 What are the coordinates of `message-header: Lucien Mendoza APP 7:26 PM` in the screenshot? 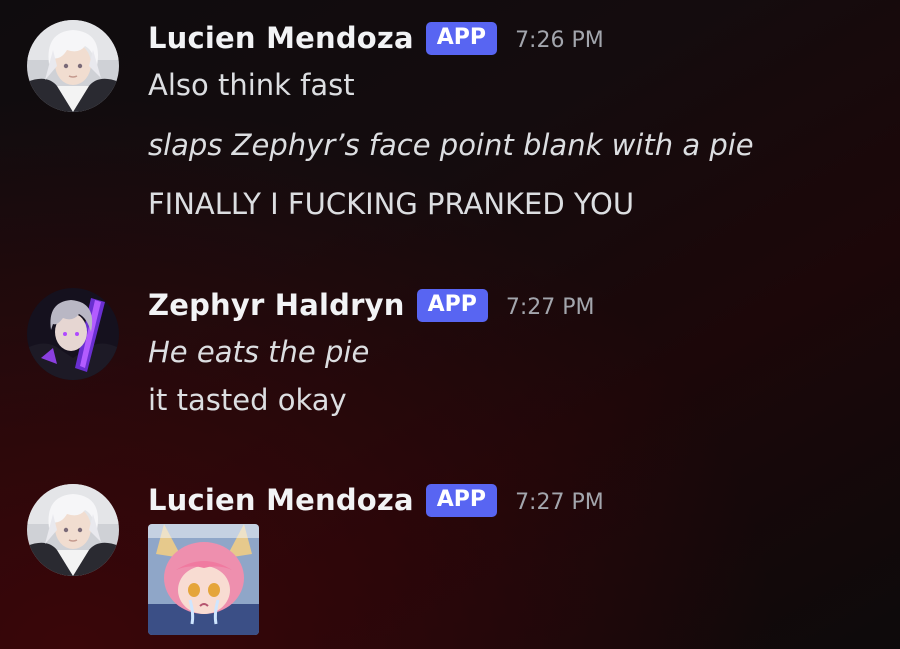 It's located at (376, 38).